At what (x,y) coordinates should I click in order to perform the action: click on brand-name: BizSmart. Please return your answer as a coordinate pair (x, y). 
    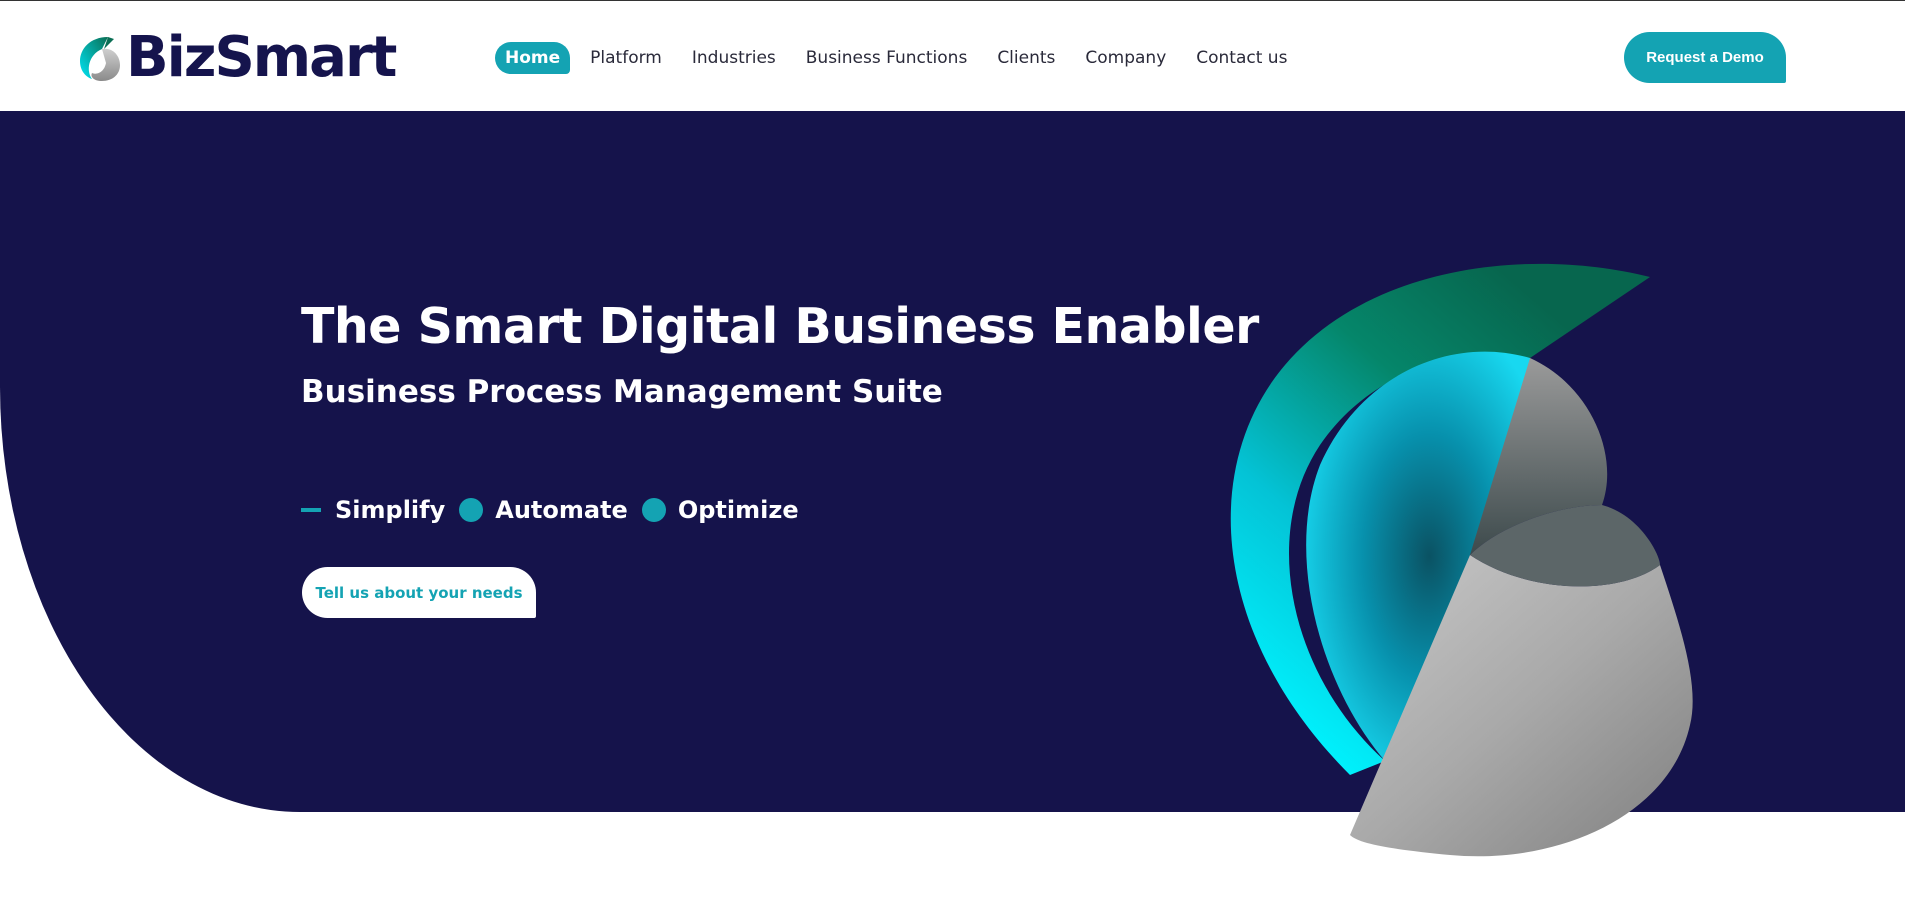
    Looking at the image, I should click on (261, 57).